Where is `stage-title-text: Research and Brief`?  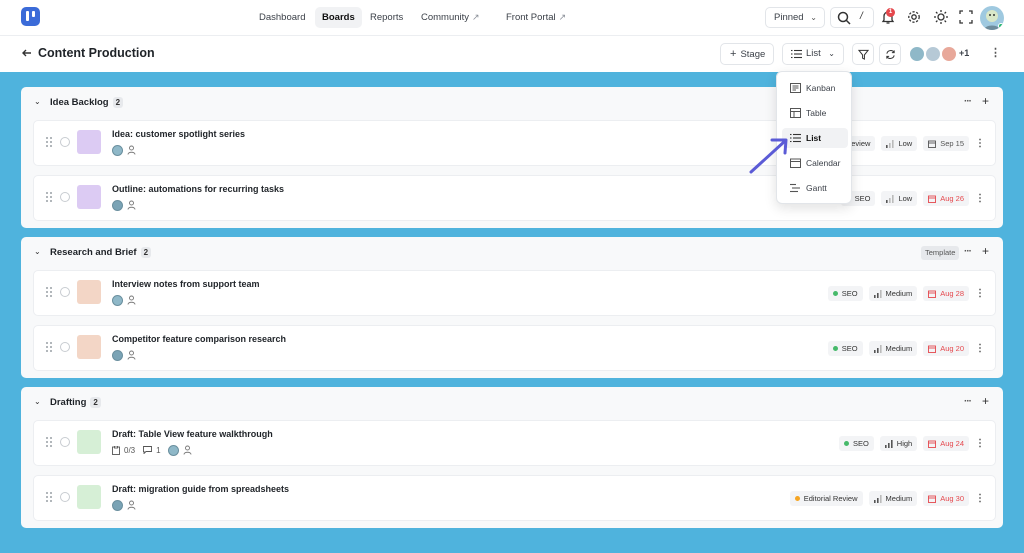 stage-title-text: Research and Brief is located at coordinates (93, 252).